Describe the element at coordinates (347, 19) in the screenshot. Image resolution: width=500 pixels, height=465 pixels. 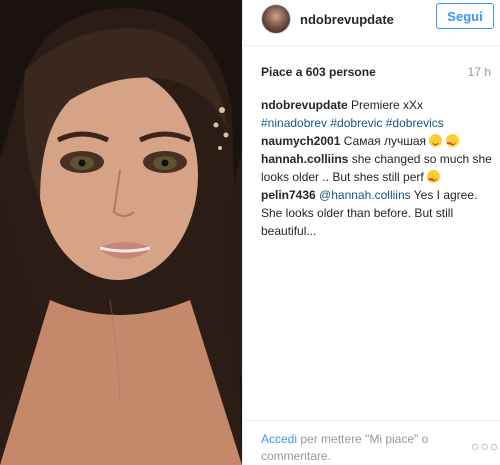
I see `post-author-username: ndobrevupdate` at that location.